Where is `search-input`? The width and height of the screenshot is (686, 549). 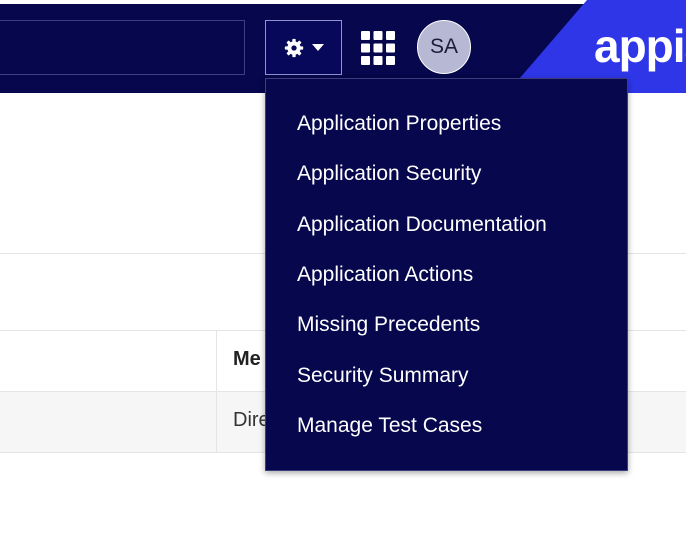 search-input is located at coordinates (122, 47).